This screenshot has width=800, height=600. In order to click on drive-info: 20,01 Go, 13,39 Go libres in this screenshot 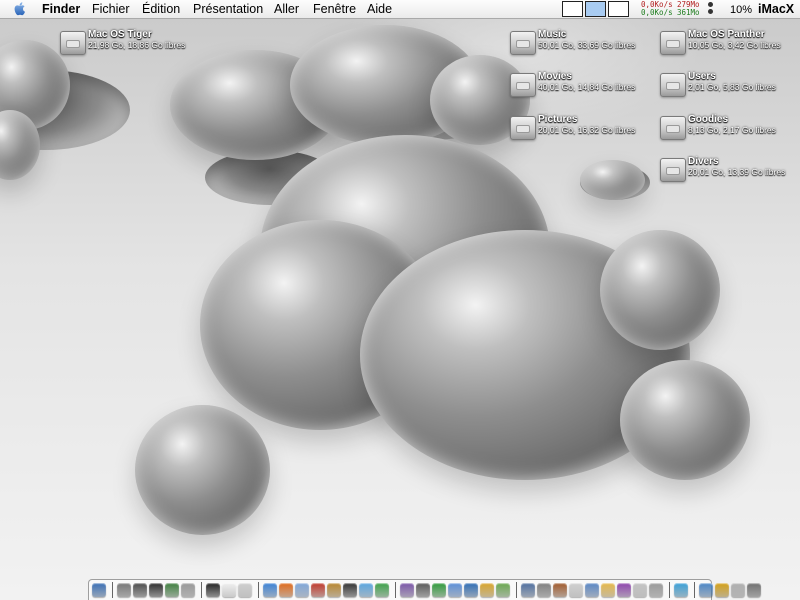, I will do `click(737, 172)`.